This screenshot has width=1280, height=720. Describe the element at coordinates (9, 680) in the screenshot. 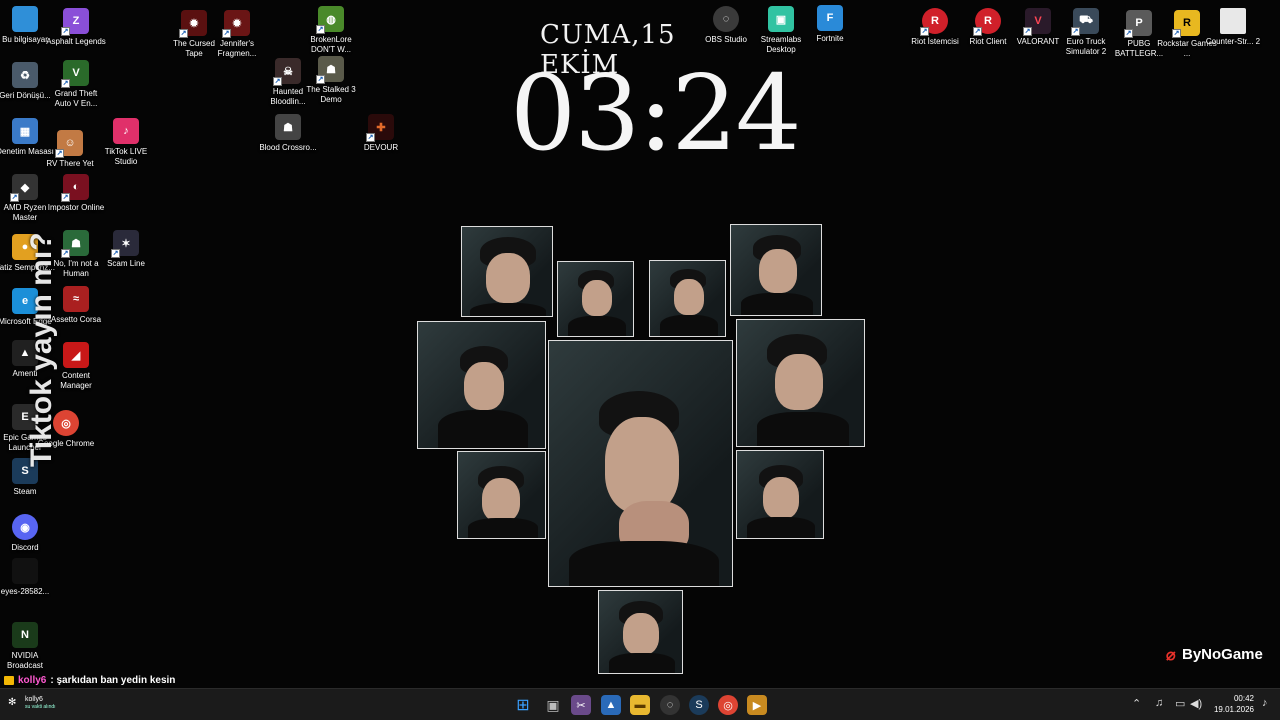

I see `chat-badge-icon` at that location.